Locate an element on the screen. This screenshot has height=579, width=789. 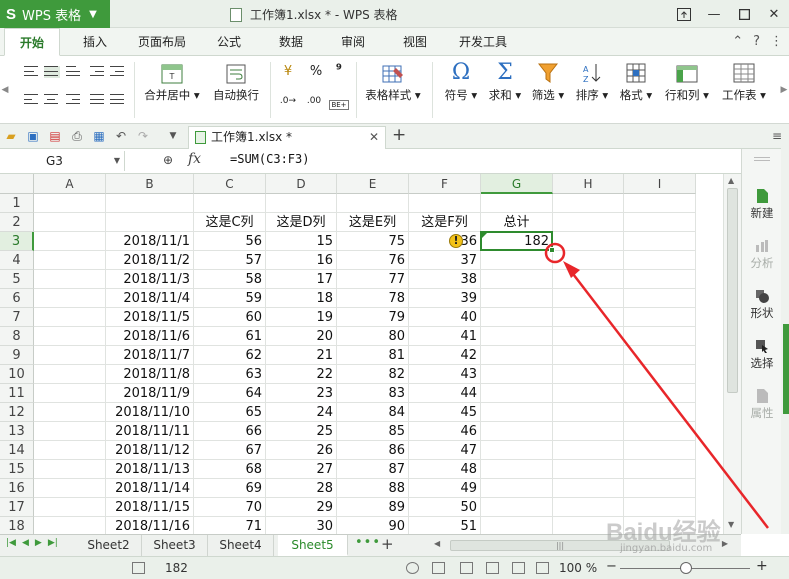
number-format-button: BE+ is located at coordinates (339, 103).